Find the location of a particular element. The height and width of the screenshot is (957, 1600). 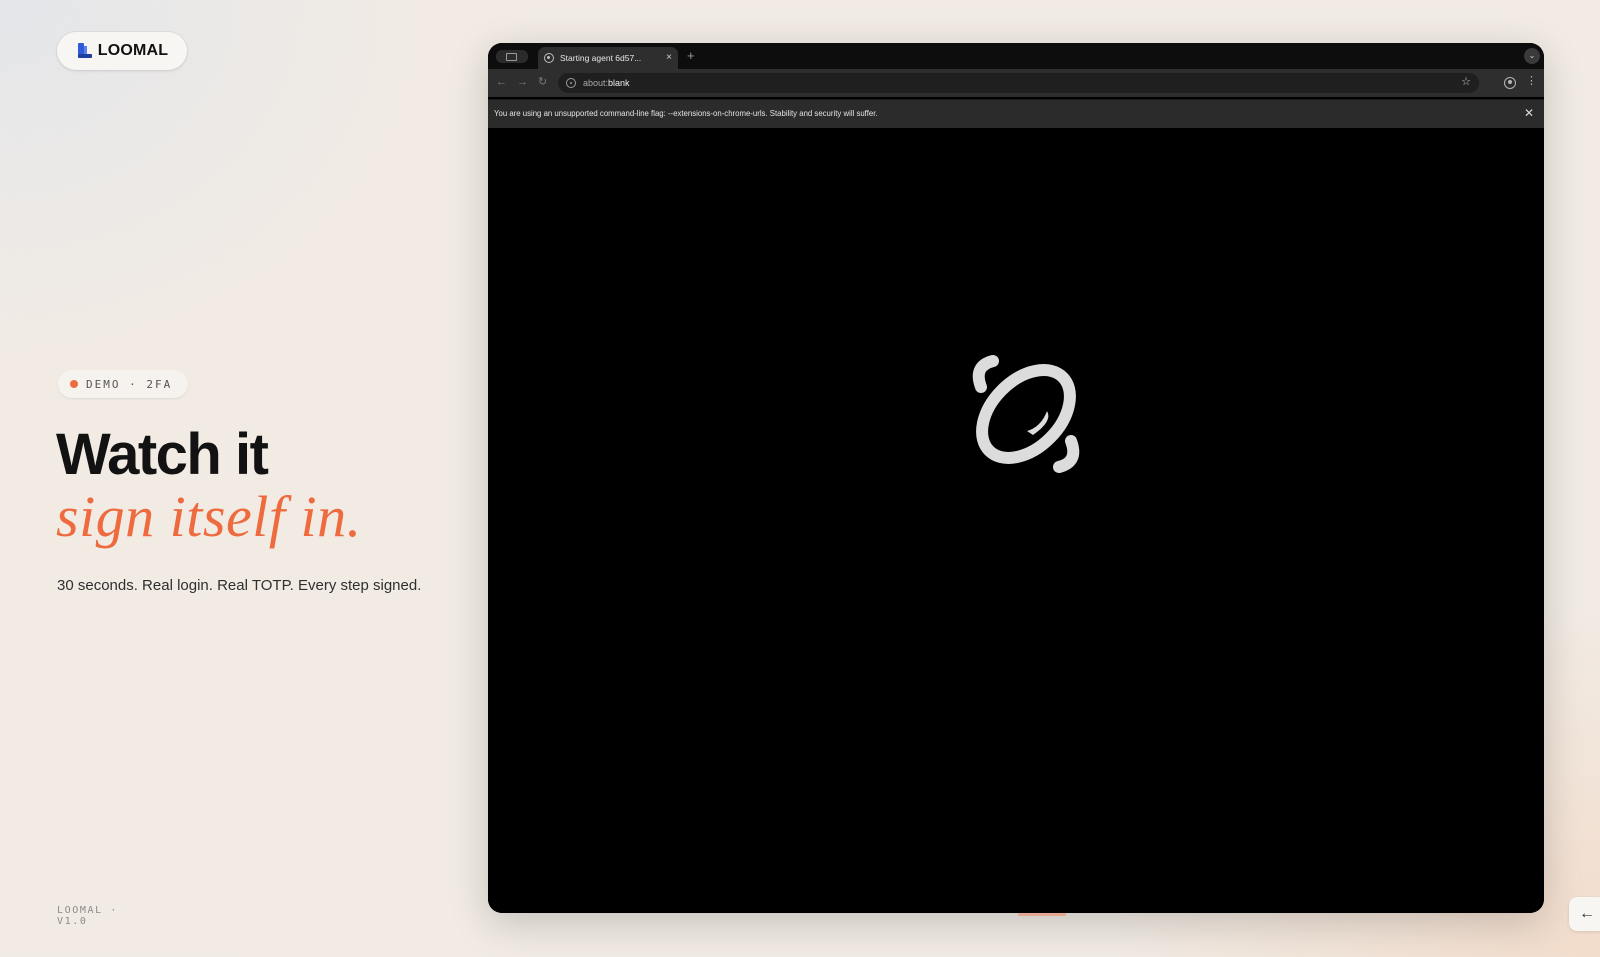

version-label: LOOMAL · V1.0 is located at coordinates (97, 916).